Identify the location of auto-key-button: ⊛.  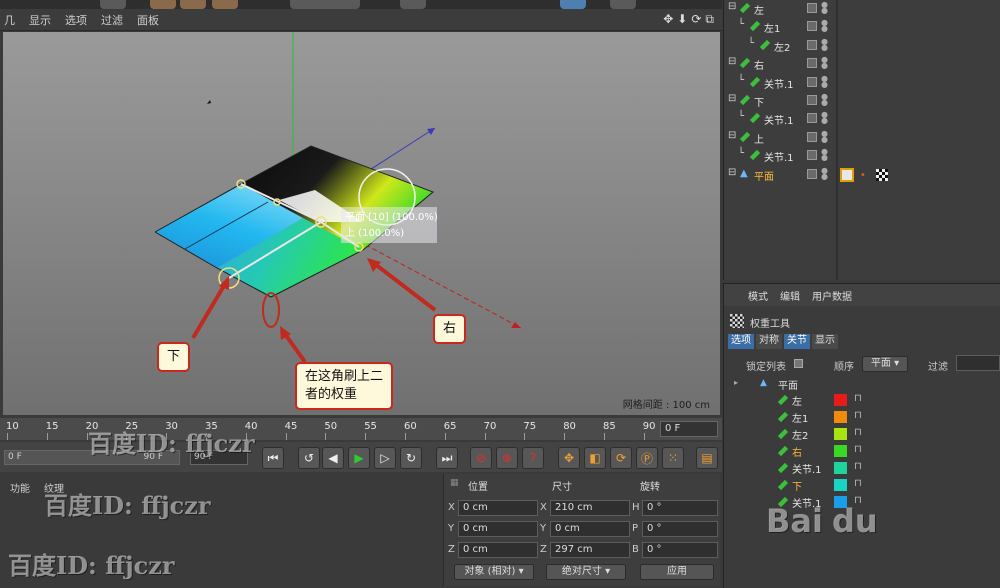
(507, 458).